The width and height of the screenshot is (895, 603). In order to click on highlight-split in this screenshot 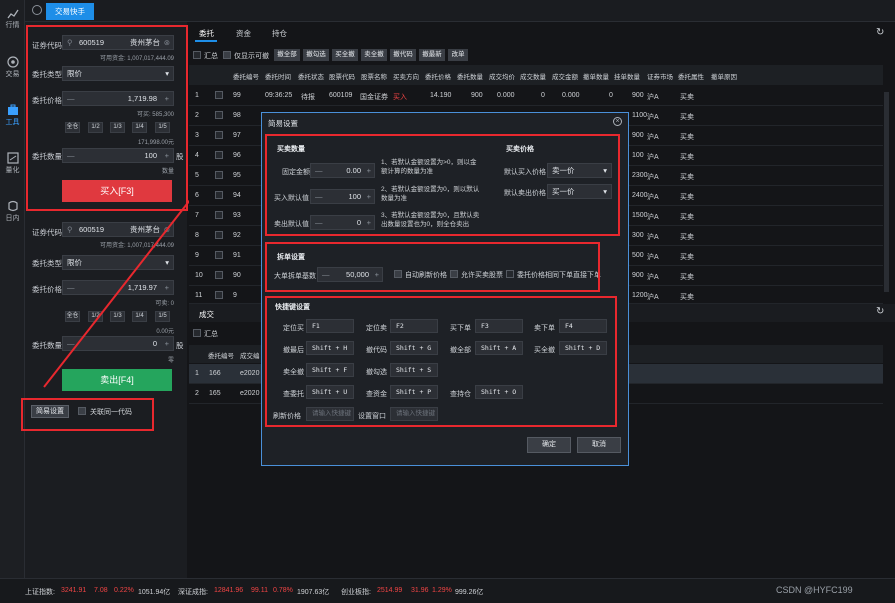, I will do `click(432, 267)`.